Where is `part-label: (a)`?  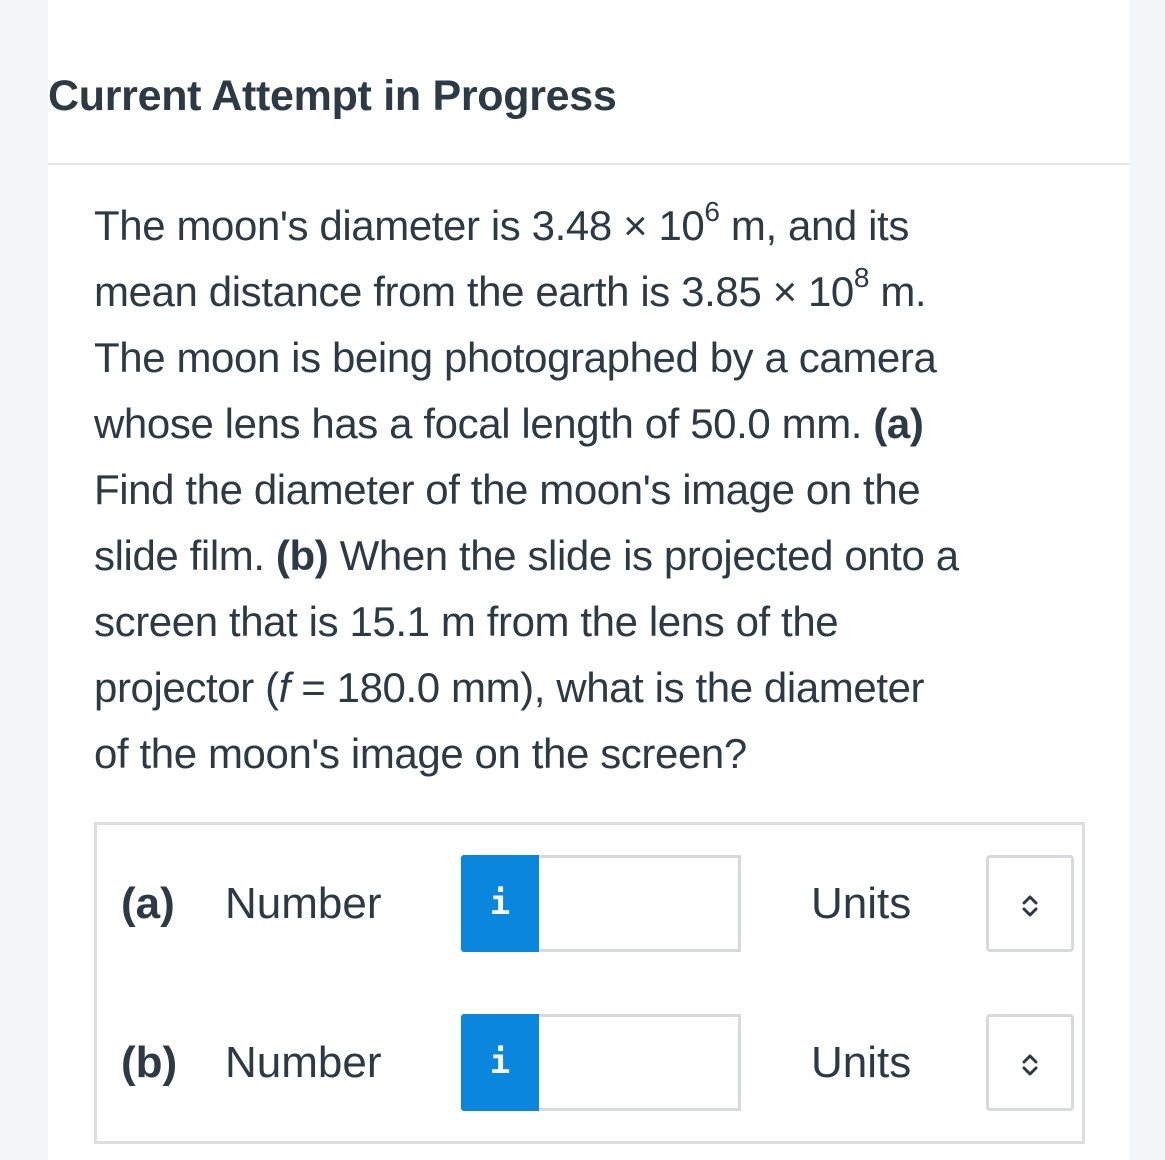
part-label: (a) is located at coordinates (148, 903).